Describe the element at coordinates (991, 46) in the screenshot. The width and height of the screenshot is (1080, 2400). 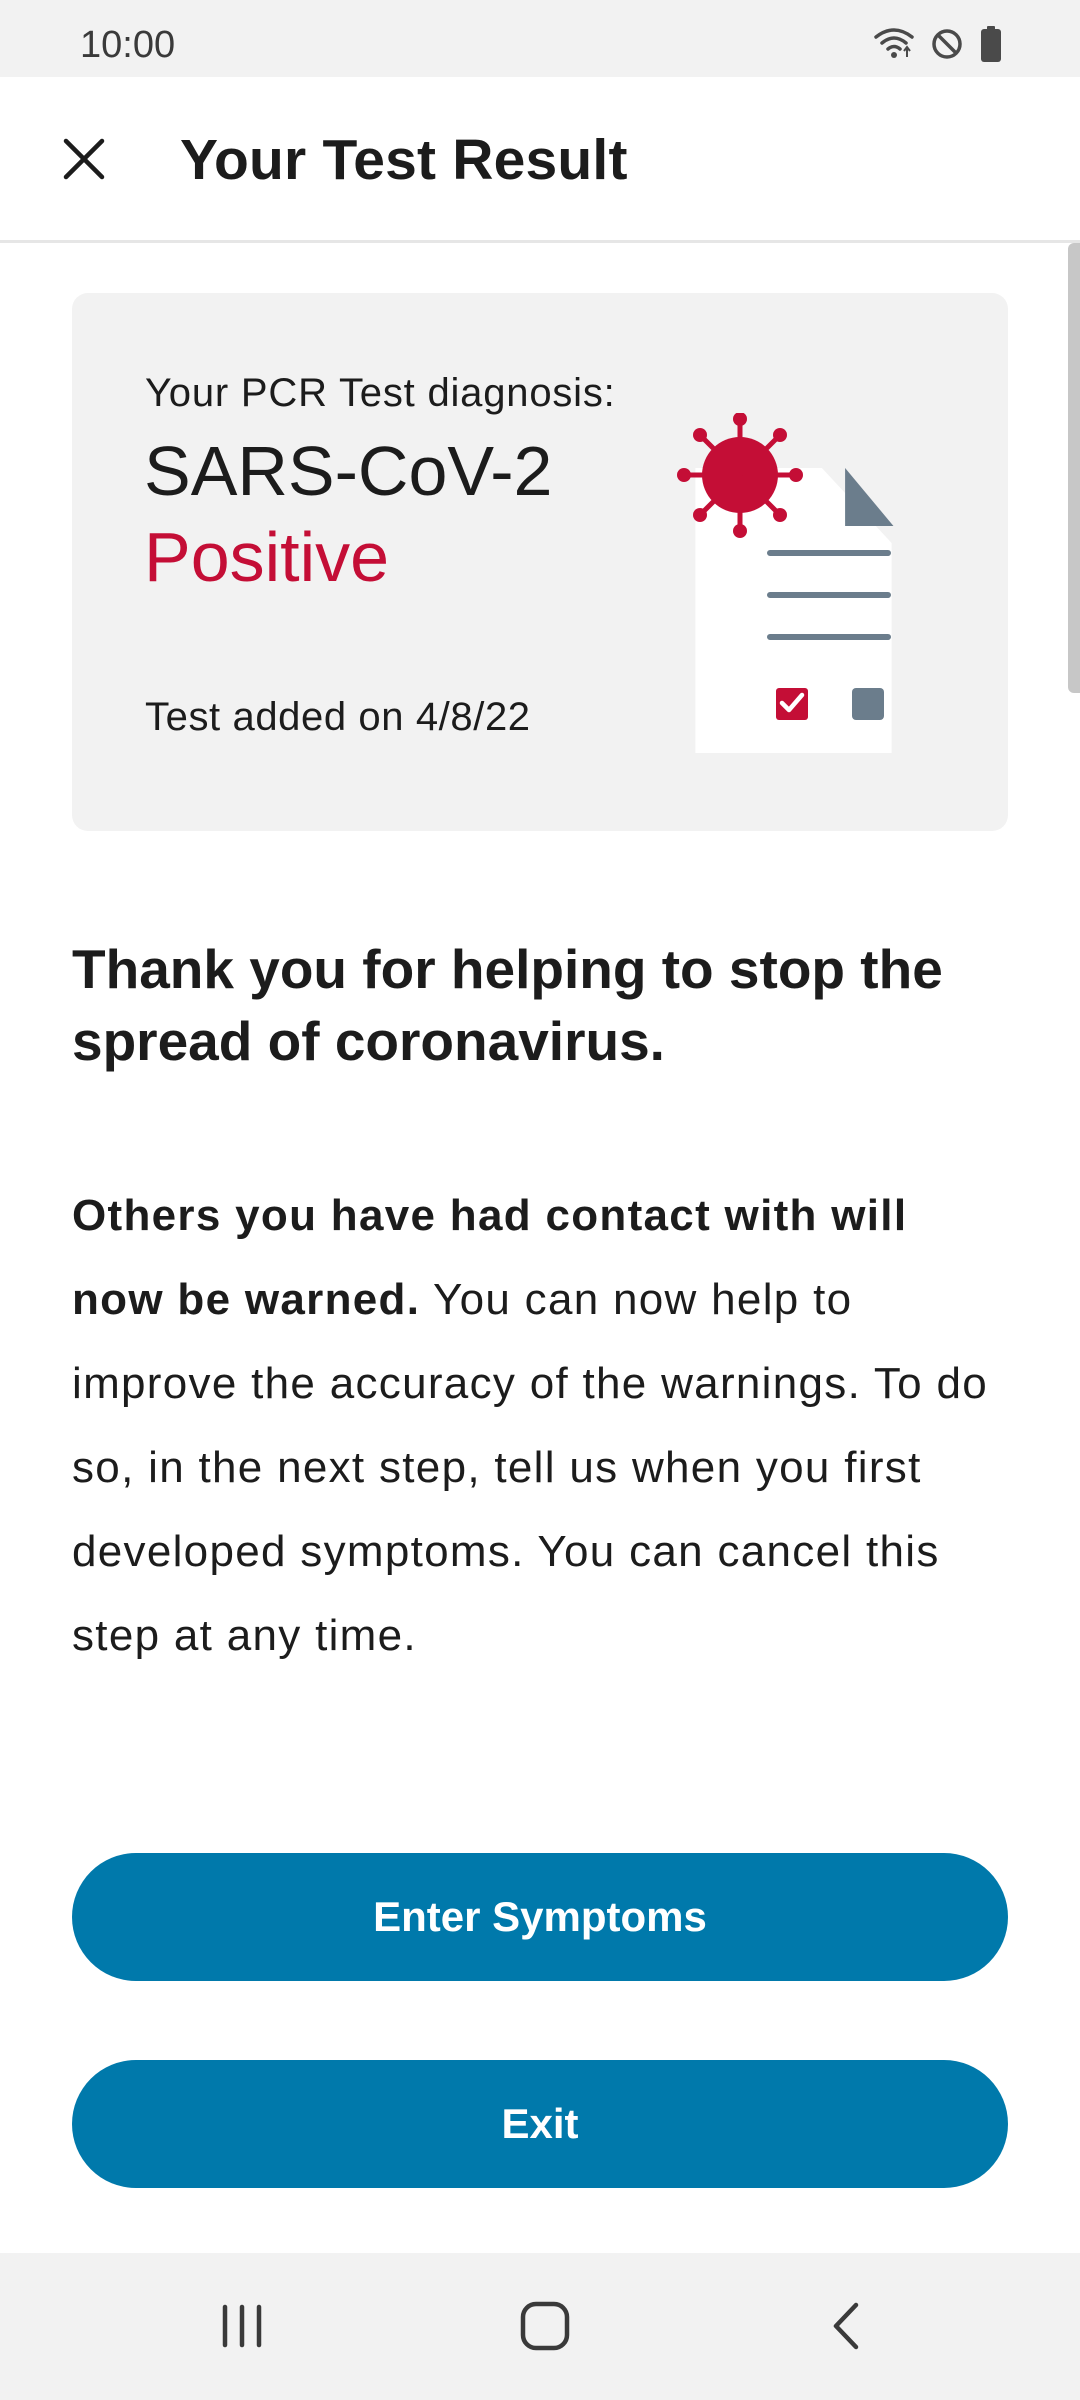
I see `battery-icon` at that location.